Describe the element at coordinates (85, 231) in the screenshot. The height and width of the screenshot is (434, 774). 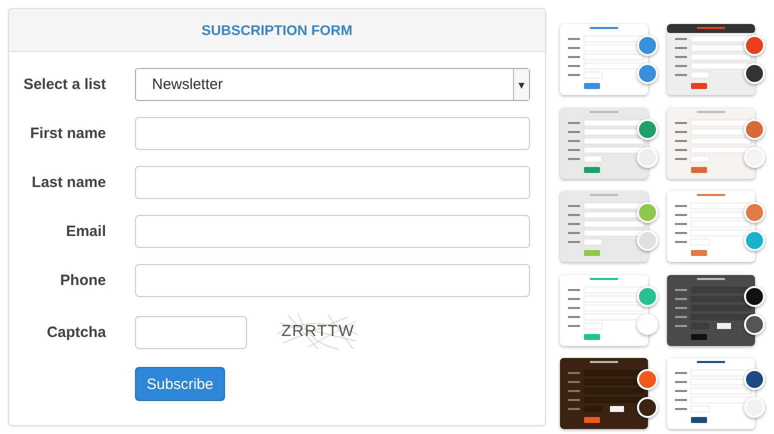
I see `field-label: Email` at that location.